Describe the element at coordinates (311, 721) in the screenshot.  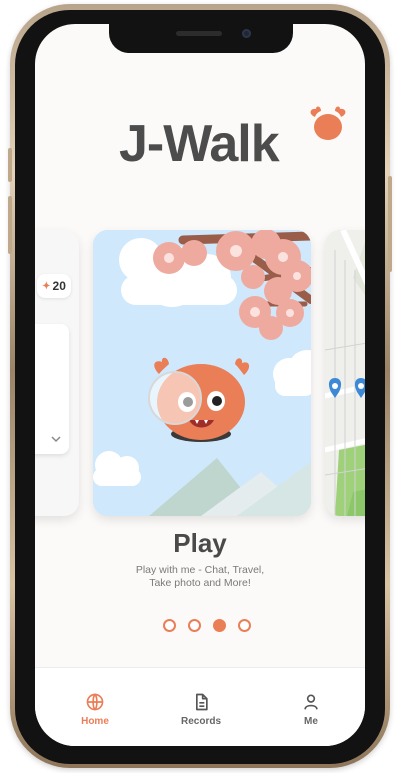
I see `tab-label-me: Me` at that location.